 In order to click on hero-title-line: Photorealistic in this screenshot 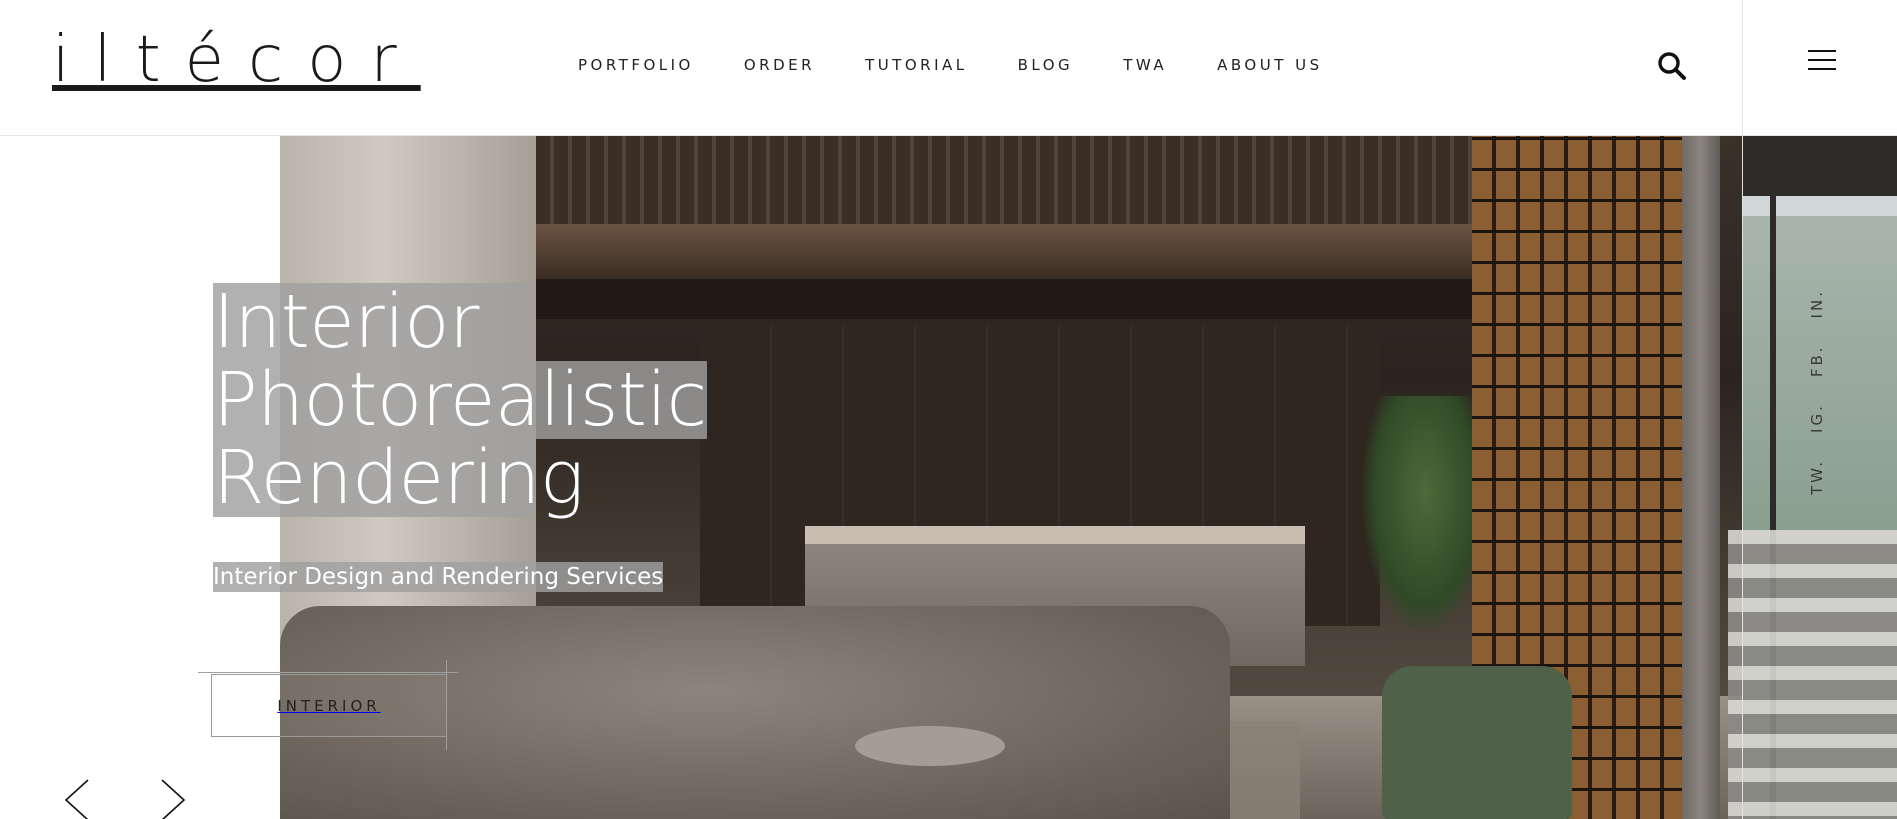, I will do `click(460, 400)`.